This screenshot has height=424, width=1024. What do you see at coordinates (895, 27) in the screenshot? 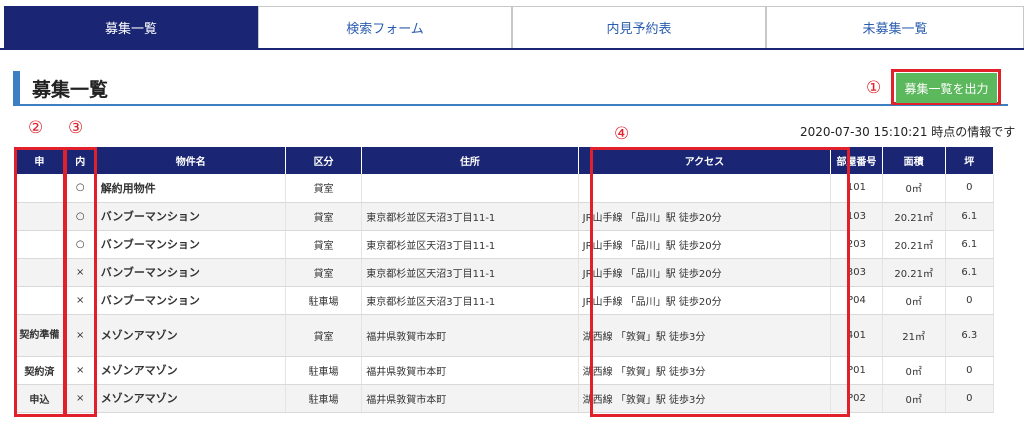
I see `tab-unrecruited-list: 未募集一覧` at bounding box center [895, 27].